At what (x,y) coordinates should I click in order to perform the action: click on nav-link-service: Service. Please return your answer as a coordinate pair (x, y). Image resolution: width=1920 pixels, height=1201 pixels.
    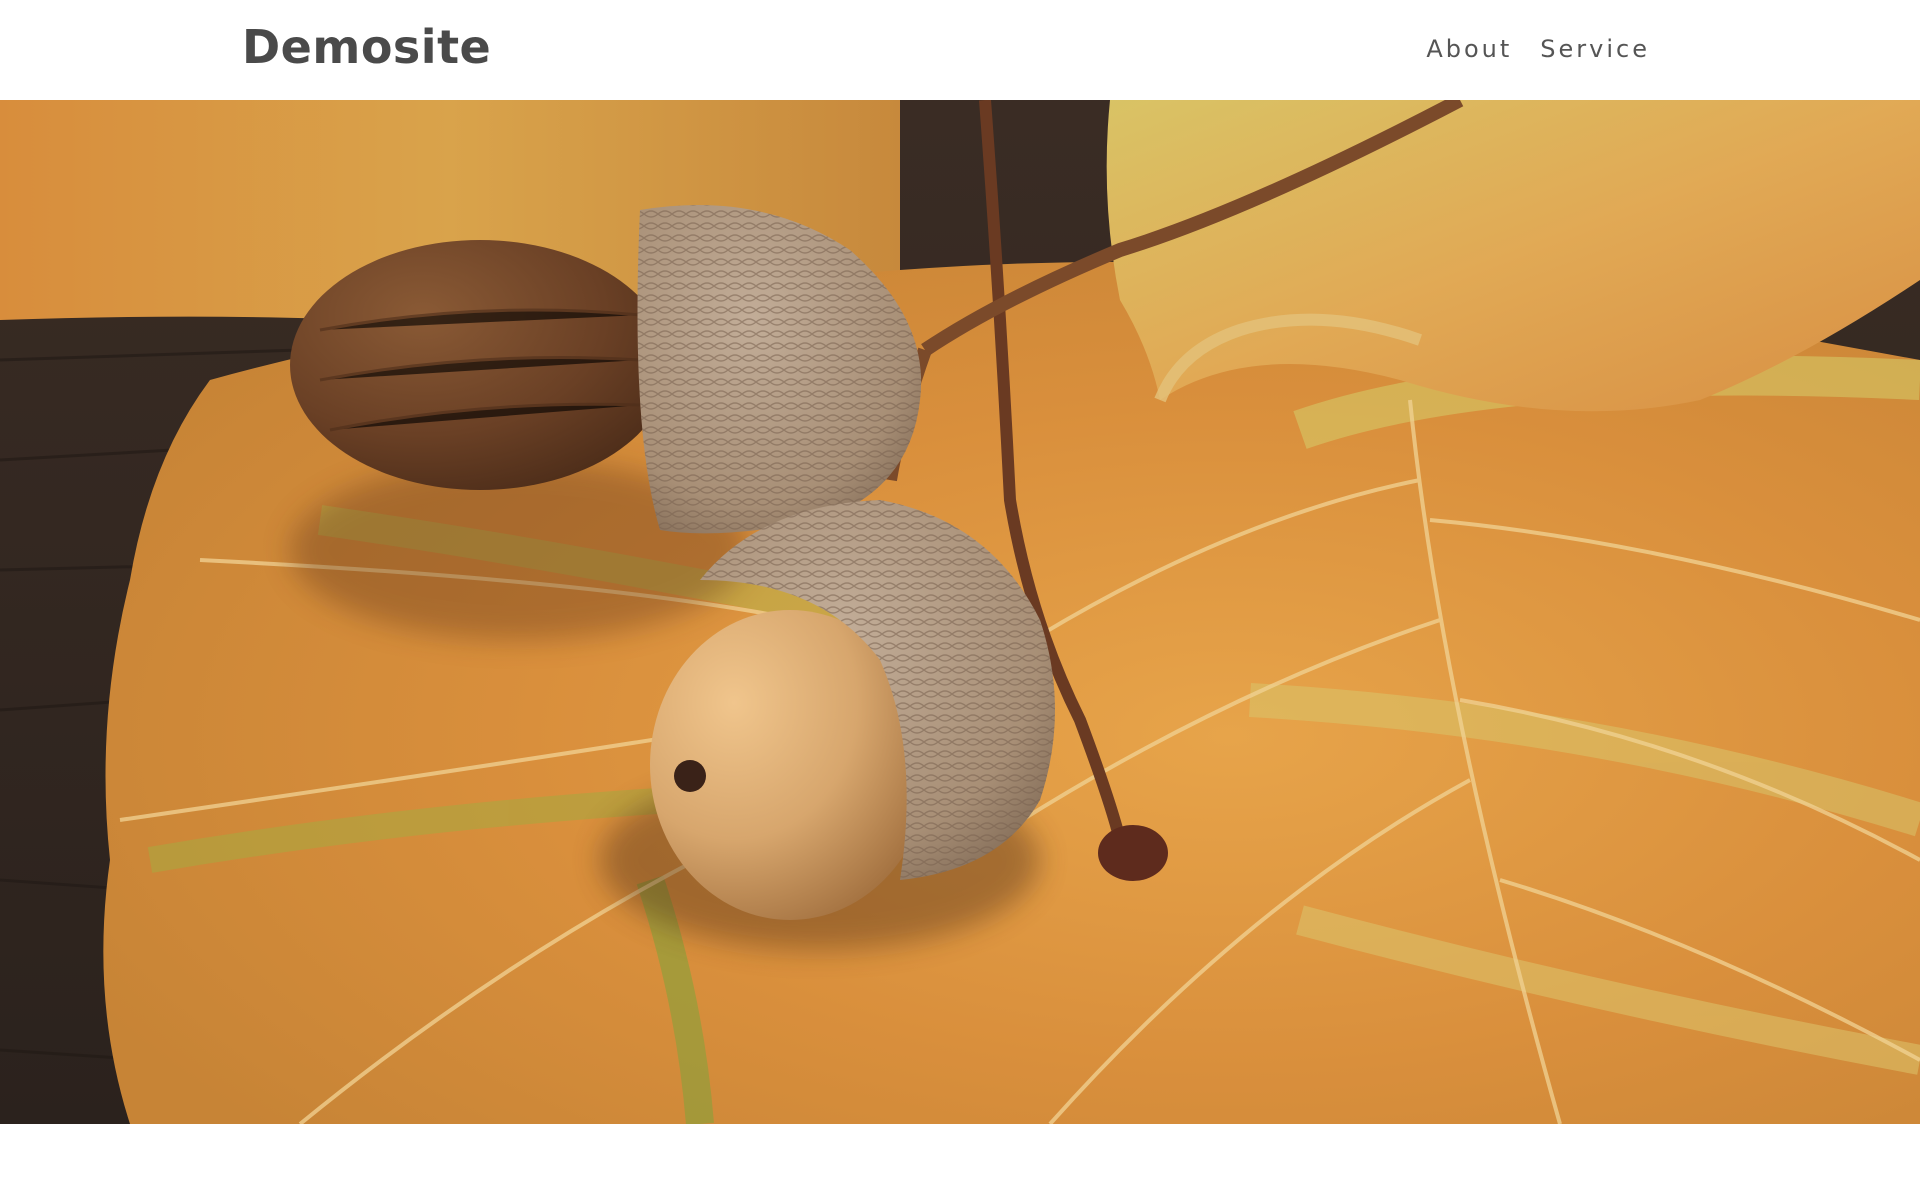
    Looking at the image, I should click on (1595, 49).